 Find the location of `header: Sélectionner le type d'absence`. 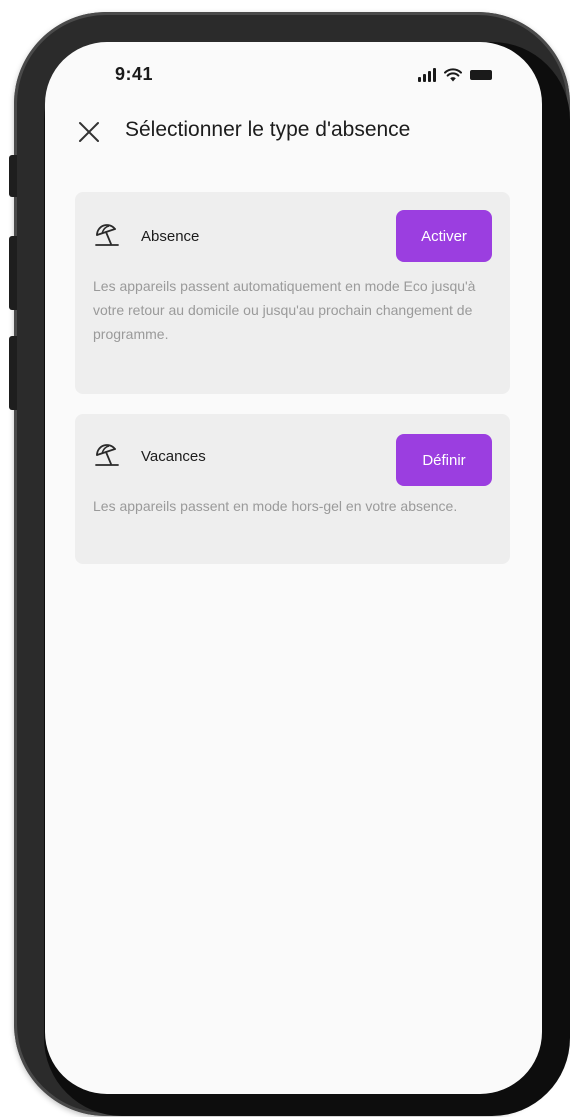

header: Sélectionner le type d'absence is located at coordinates (293, 132).